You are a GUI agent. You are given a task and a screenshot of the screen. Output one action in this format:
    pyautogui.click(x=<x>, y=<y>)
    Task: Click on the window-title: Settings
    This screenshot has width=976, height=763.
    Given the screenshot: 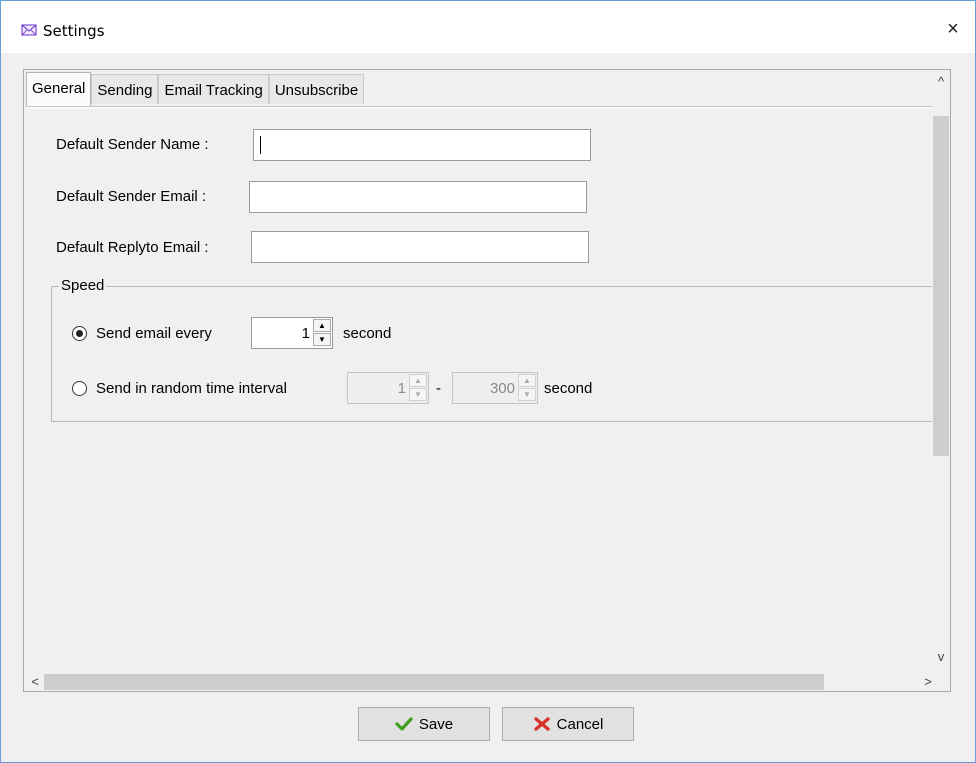 What is the action you would take?
    pyautogui.click(x=74, y=31)
    